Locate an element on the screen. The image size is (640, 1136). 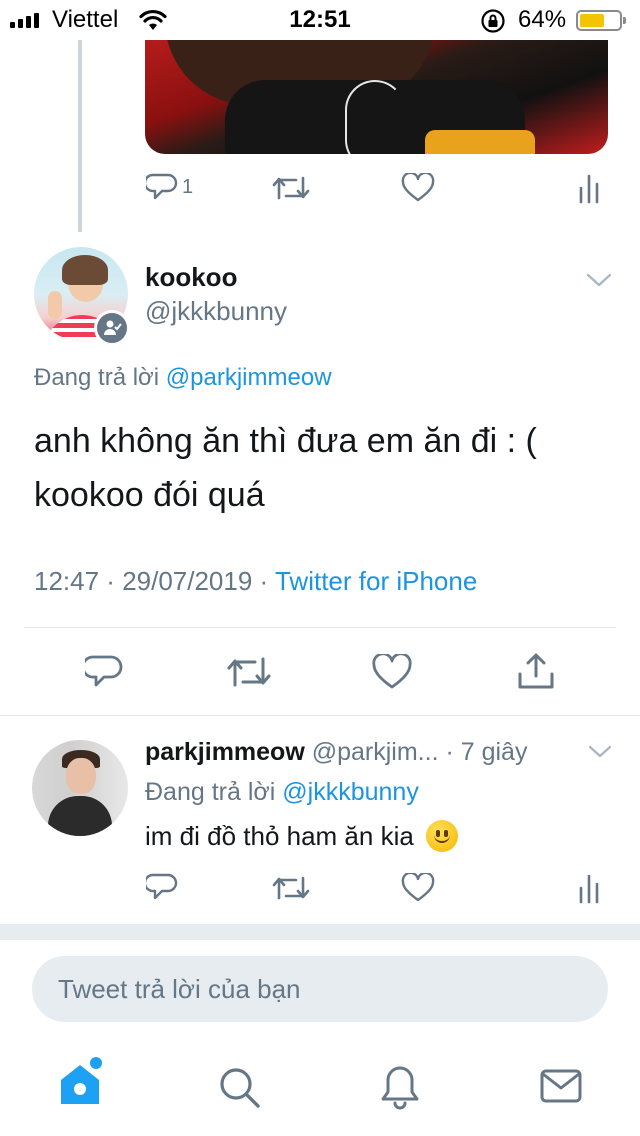
notifications-icon is located at coordinates (400, 1087).